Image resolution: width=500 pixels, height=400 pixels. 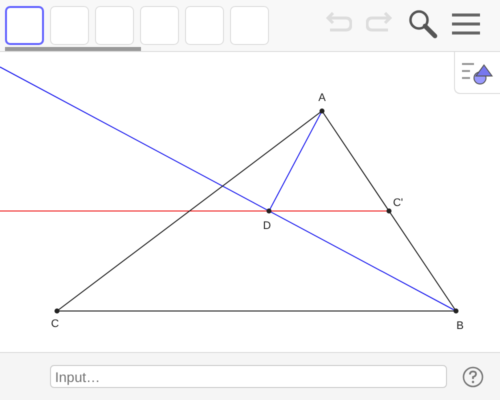 I want to click on point-label: B, so click(x=460, y=326).